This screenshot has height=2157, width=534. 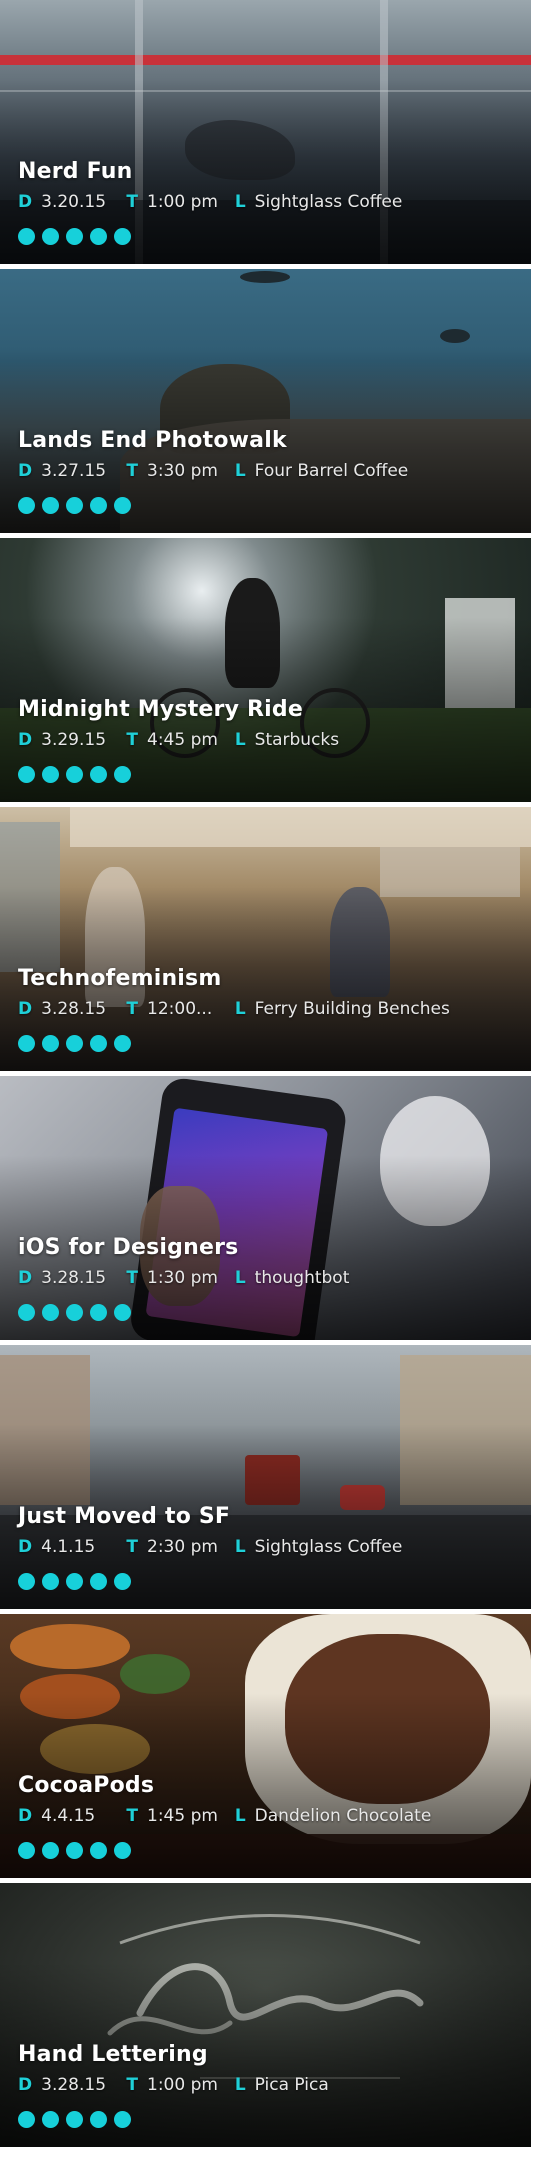 What do you see at coordinates (173, 2085) in the screenshot?
I see `event-meta: D 3.28.15 T 1:00 pm L Pica Pica` at bounding box center [173, 2085].